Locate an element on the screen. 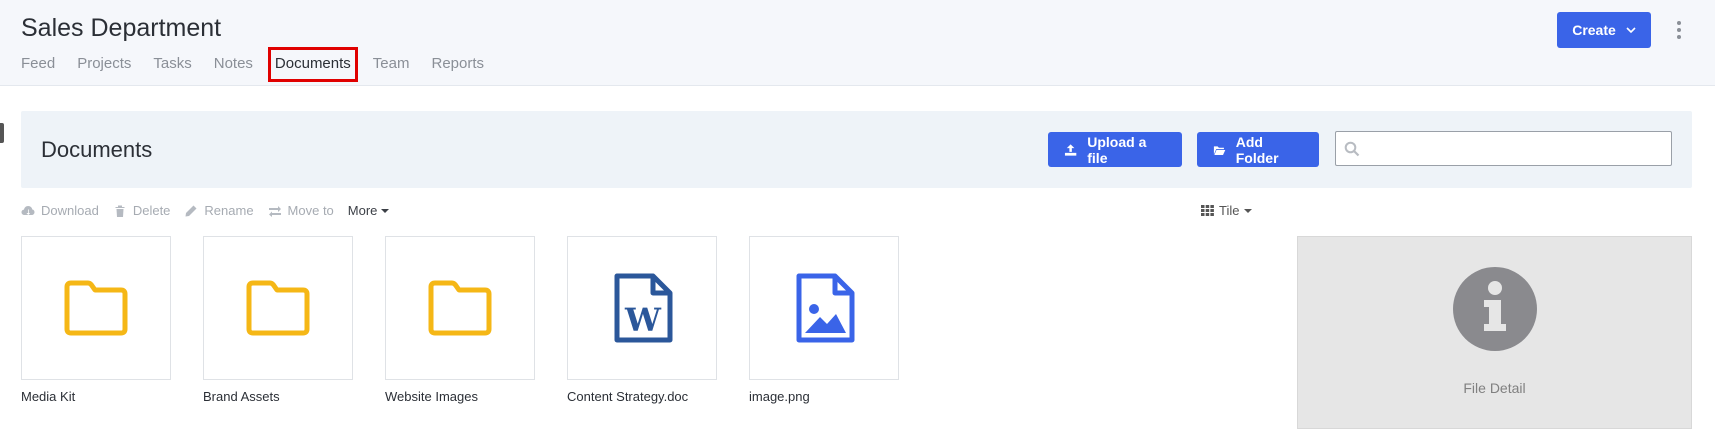 The image size is (1715, 445). file-detail-panel: File Detail is located at coordinates (1494, 332).